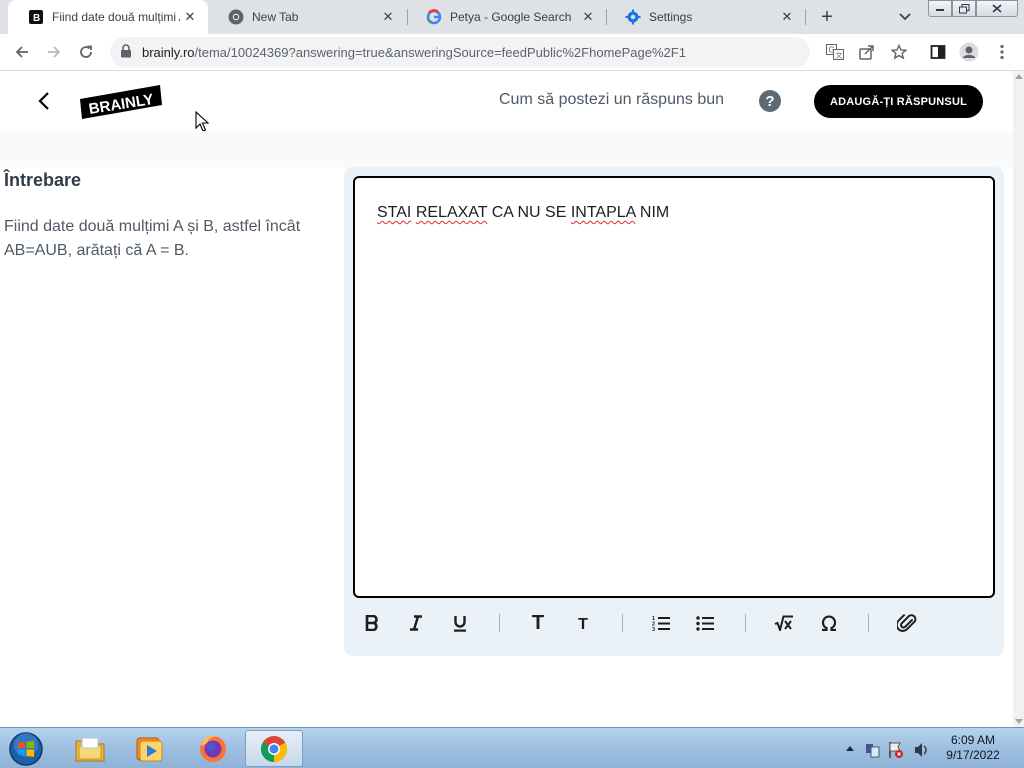 The image size is (1024, 768). Describe the element at coordinates (969, 52) in the screenshot. I see `profile-avatar-icon` at that location.